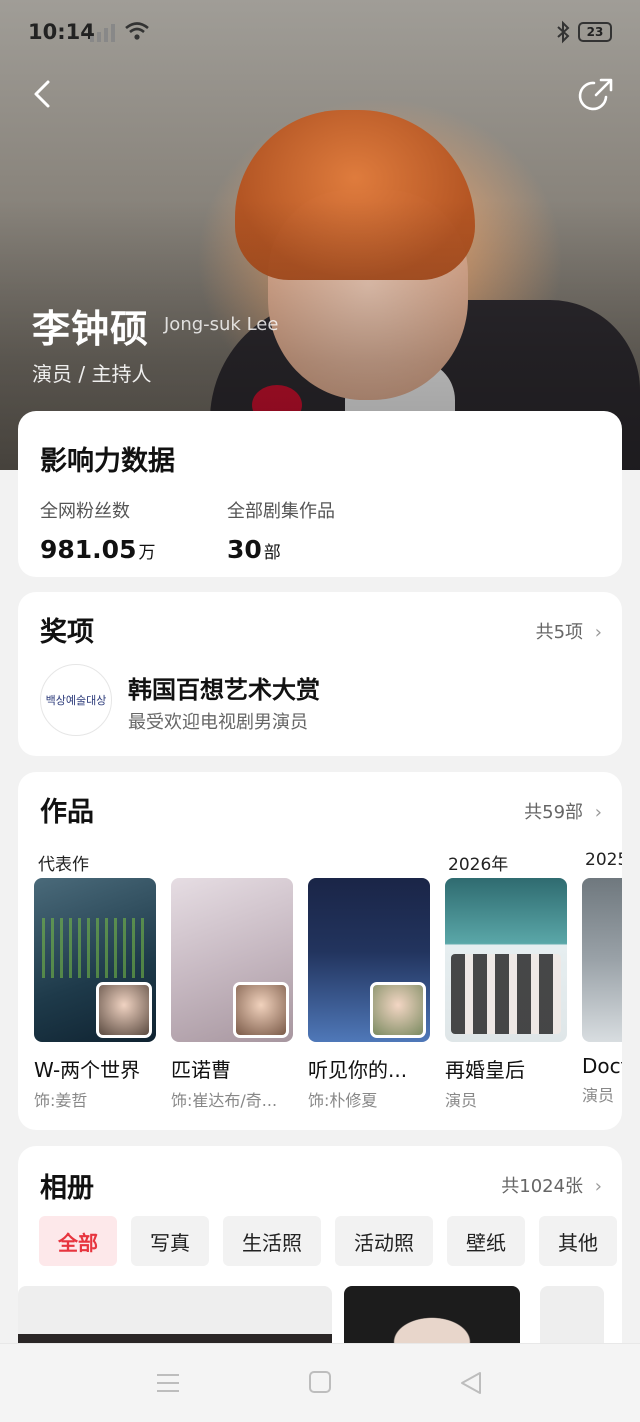  Describe the element at coordinates (85, 511) in the screenshot. I see `stat-label: 全网粉丝数` at that location.